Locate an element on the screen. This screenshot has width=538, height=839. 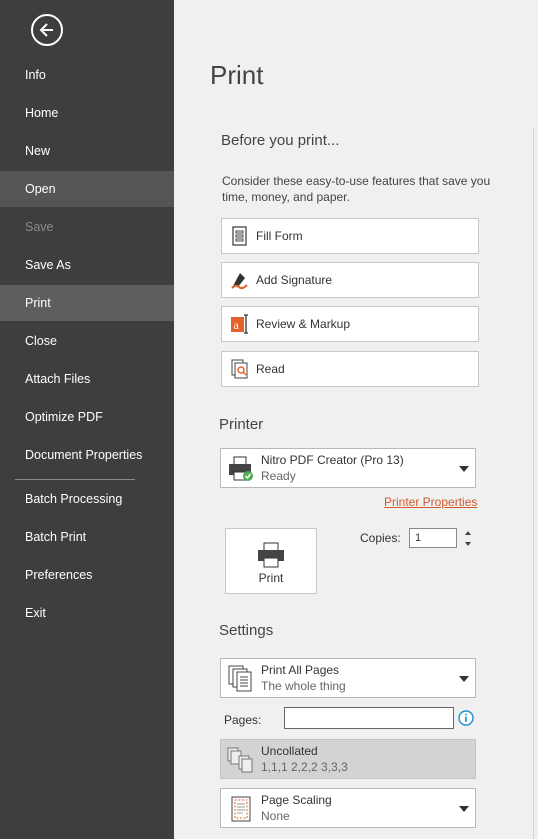
nav-save: Save is located at coordinates (87, 227).